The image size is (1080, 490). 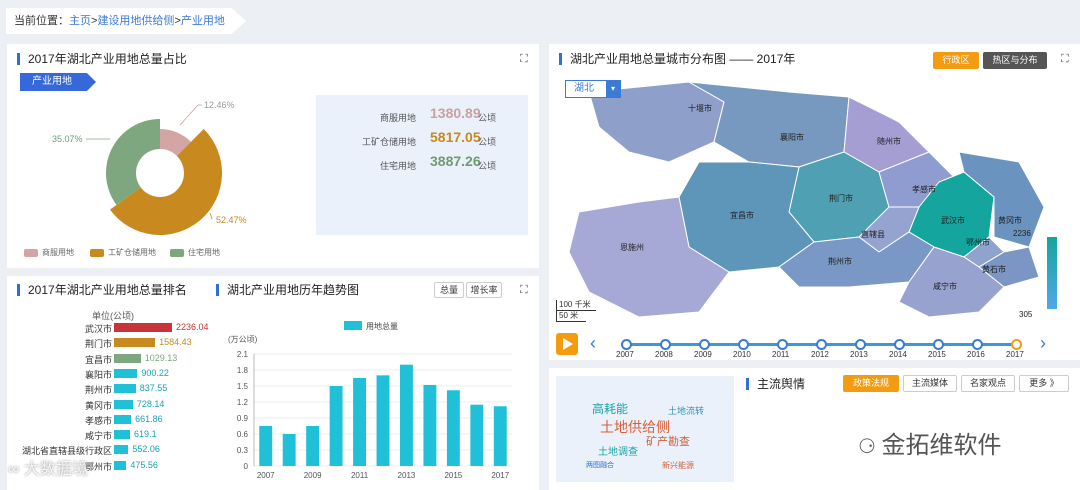 What do you see at coordinates (155, 372) in the screenshot?
I see `ranking-value: 900.22` at bounding box center [155, 372].